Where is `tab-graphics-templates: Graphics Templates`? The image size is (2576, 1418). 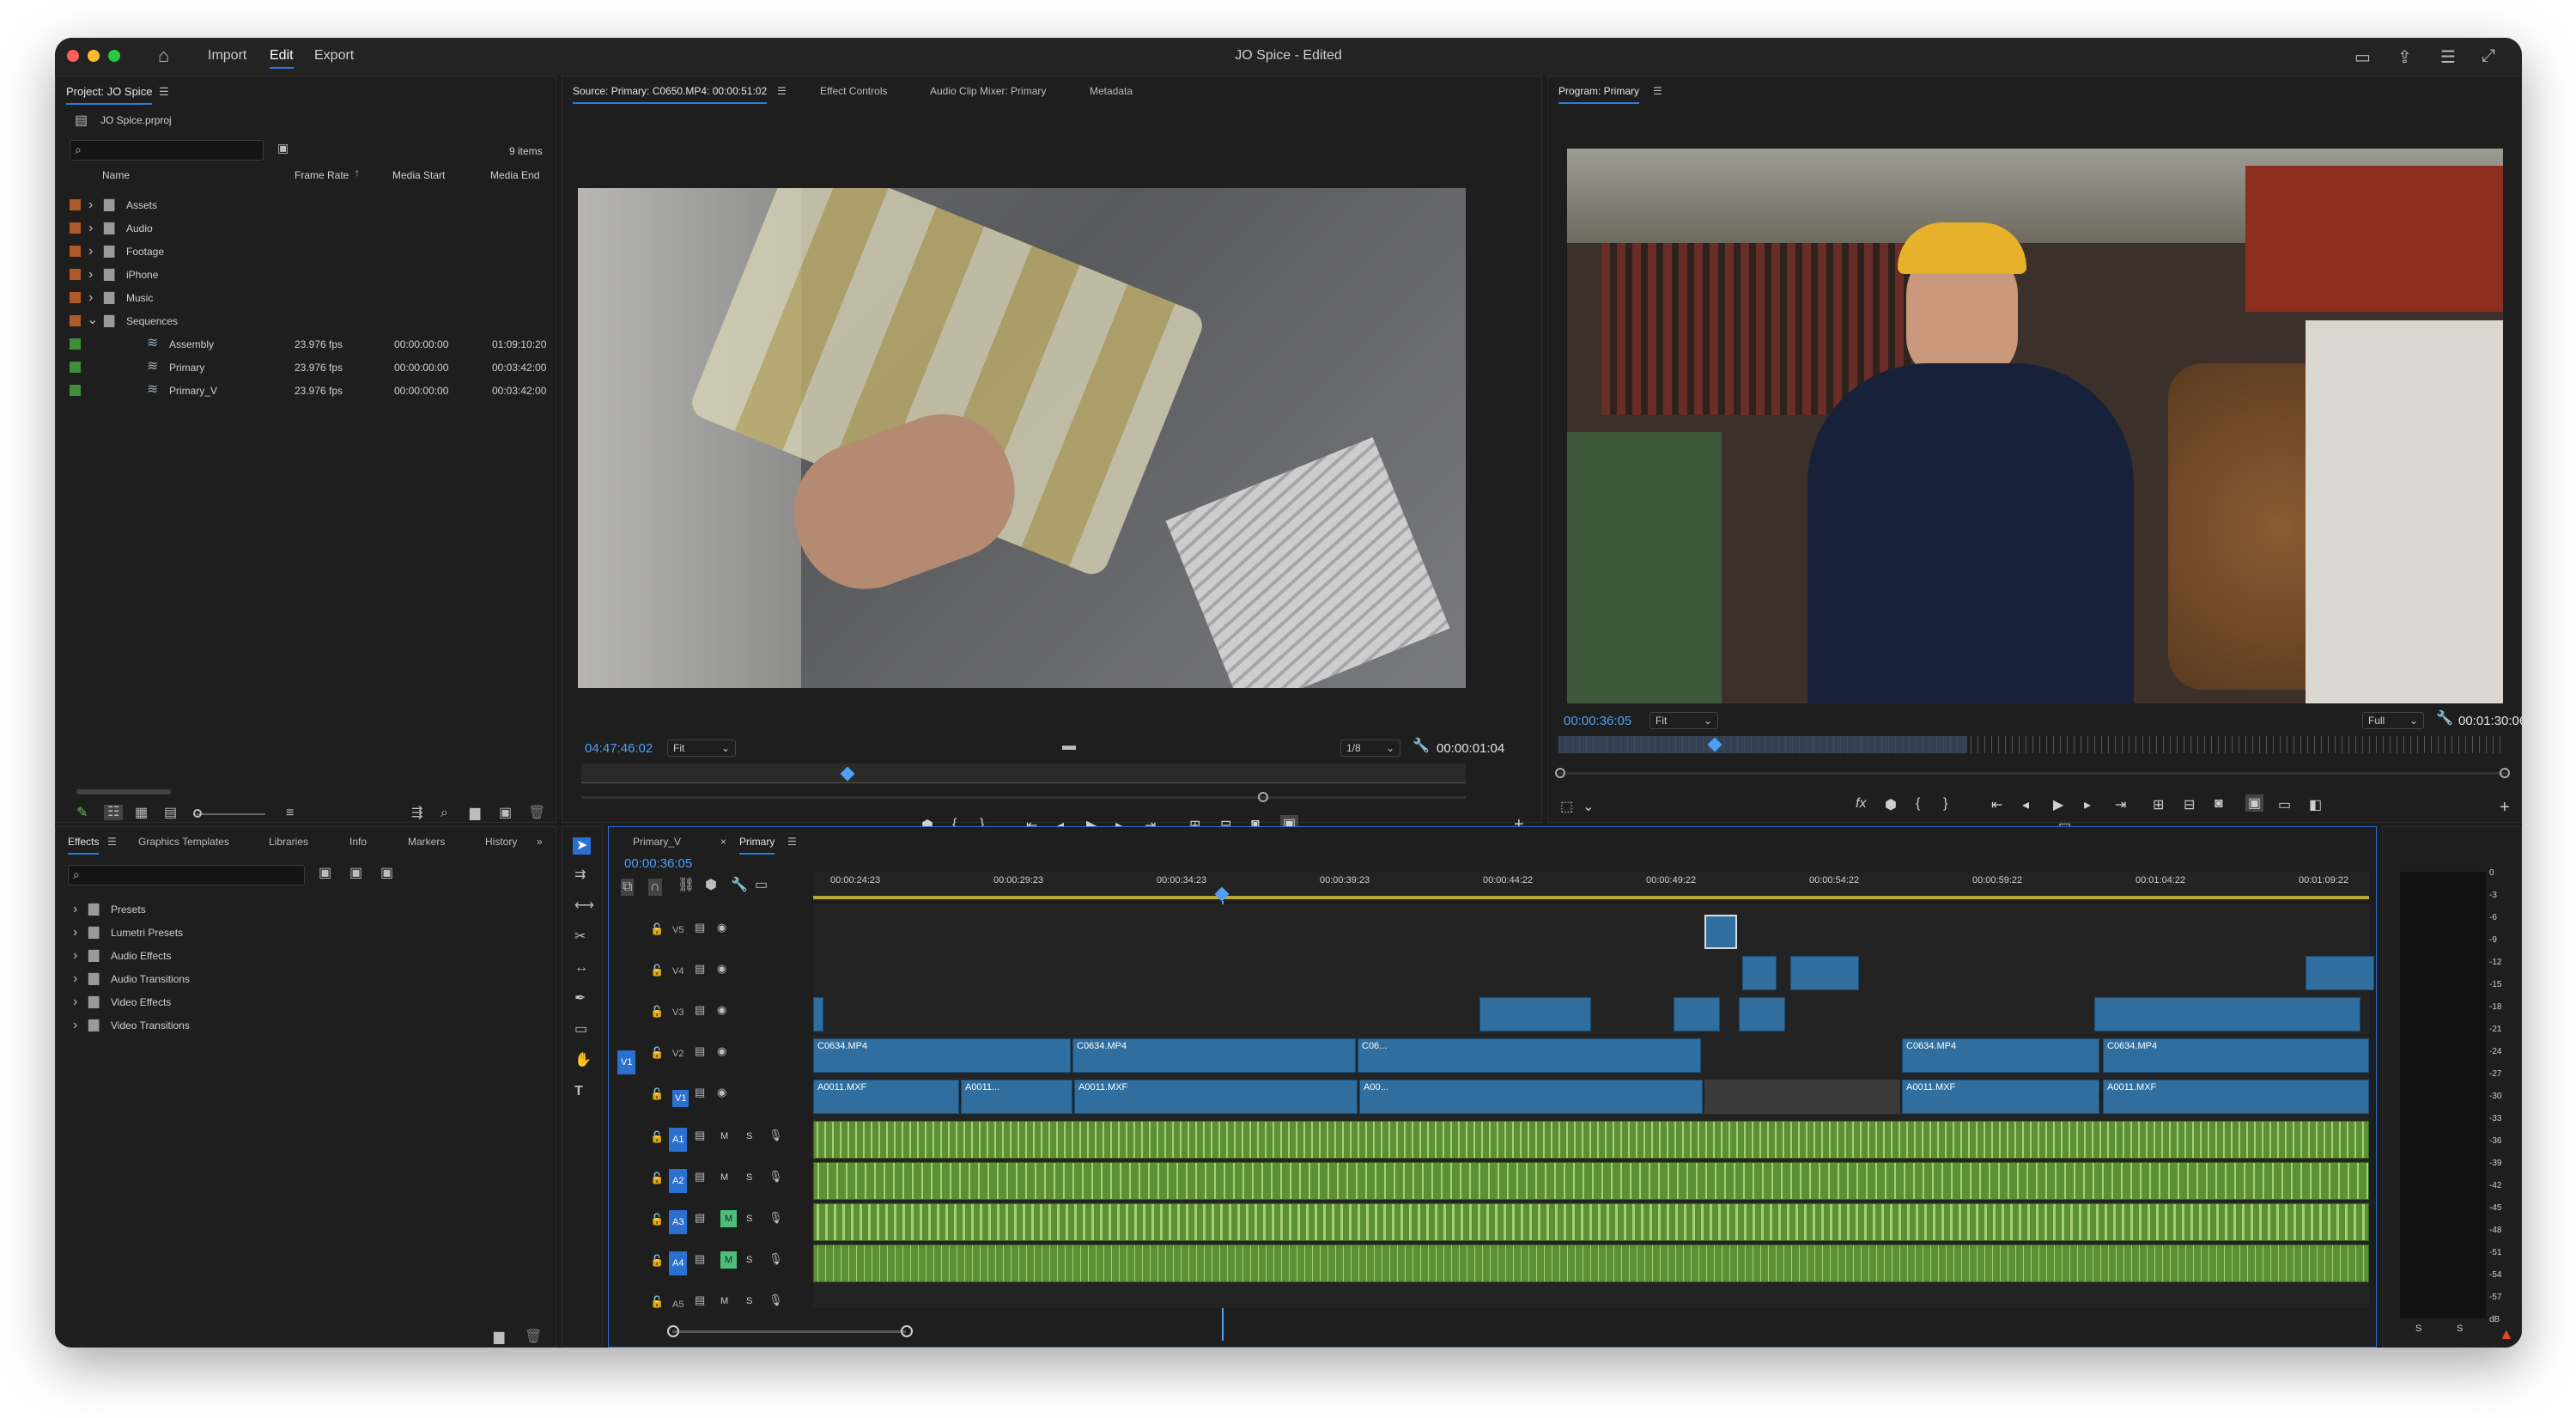
tab-graphics-templates: Graphics Templates is located at coordinates (183, 842).